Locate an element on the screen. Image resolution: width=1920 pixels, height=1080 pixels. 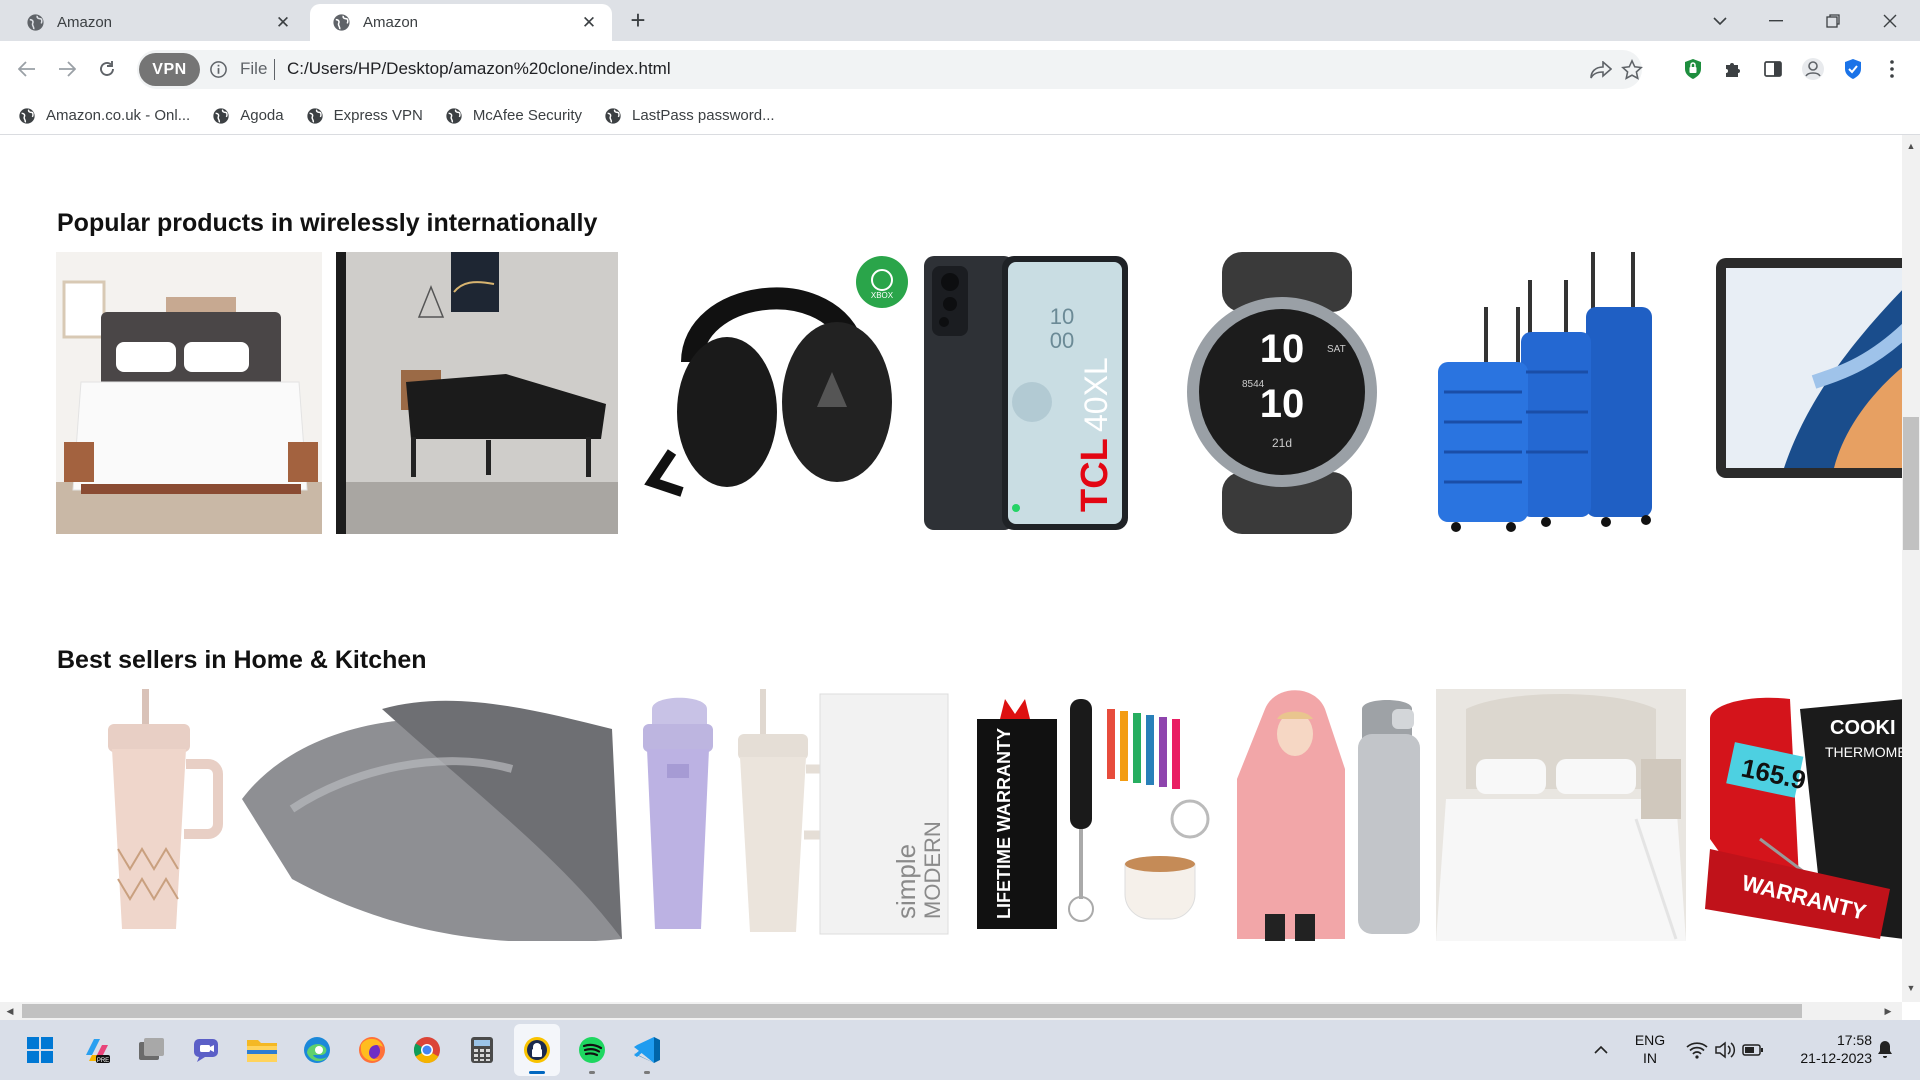
scroll-down-arrow-icon: ▼ is located at coordinates (1911, 988).